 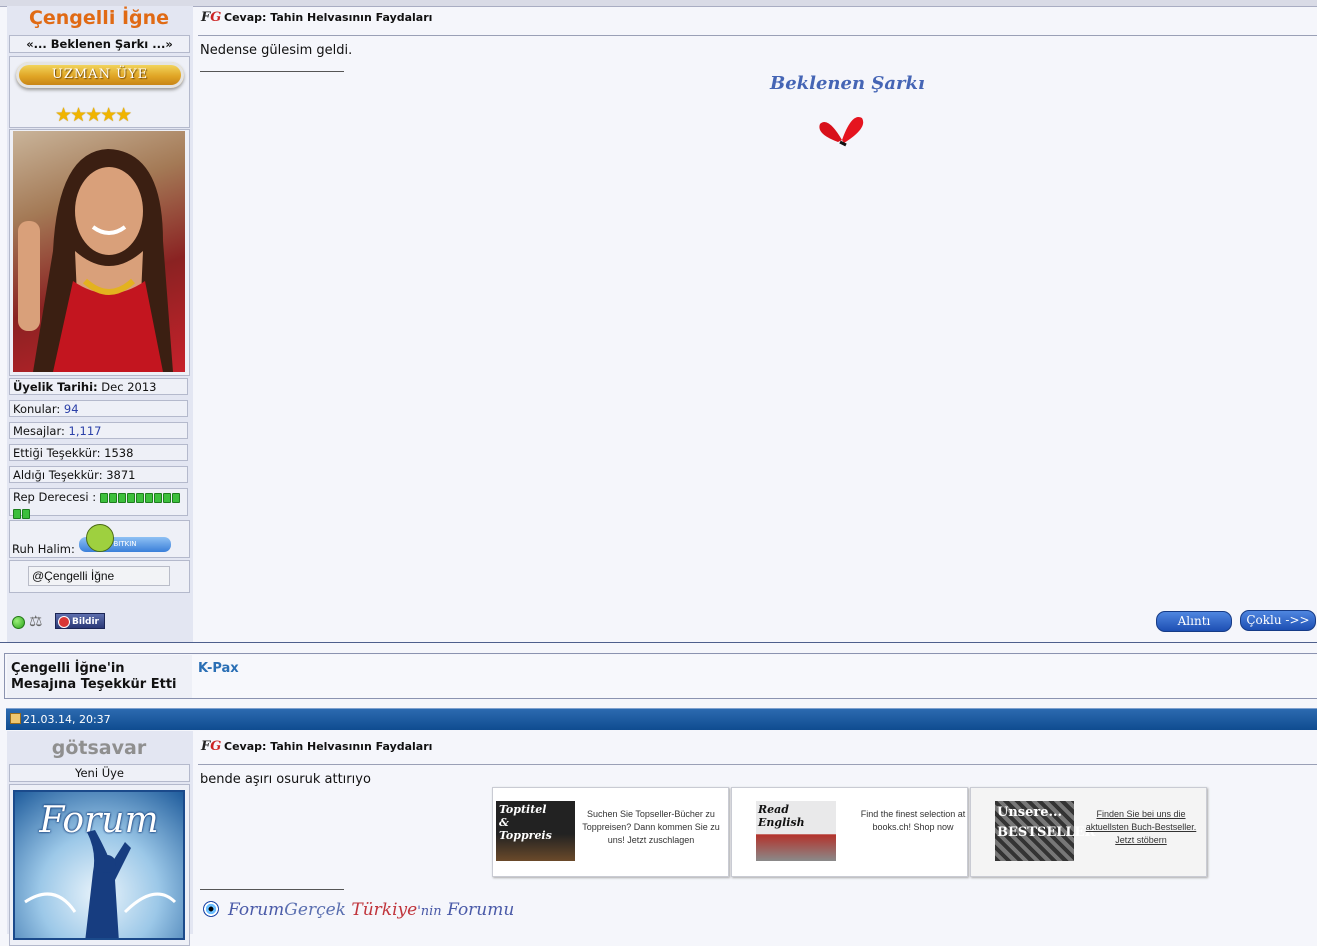 What do you see at coordinates (781, 816) in the screenshot?
I see `ad-image-text: Read English` at bounding box center [781, 816].